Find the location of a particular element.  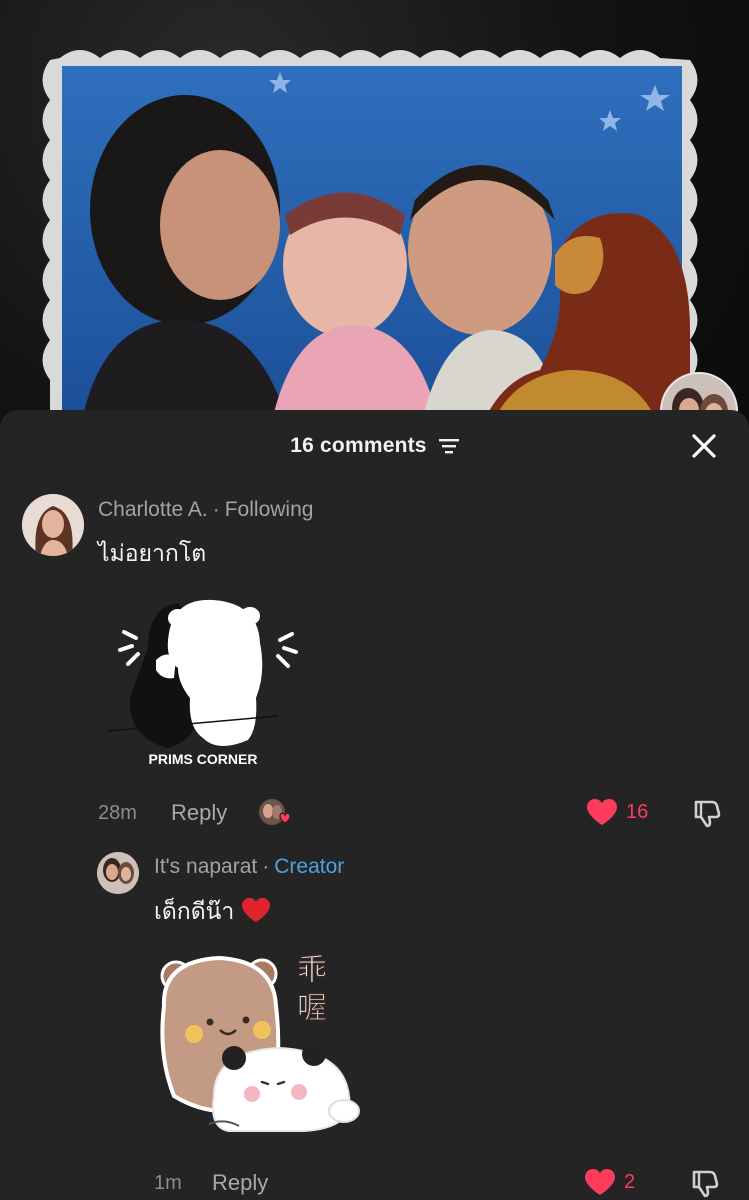

sticker-char-2: 喔 is located at coordinates (312, 1008).